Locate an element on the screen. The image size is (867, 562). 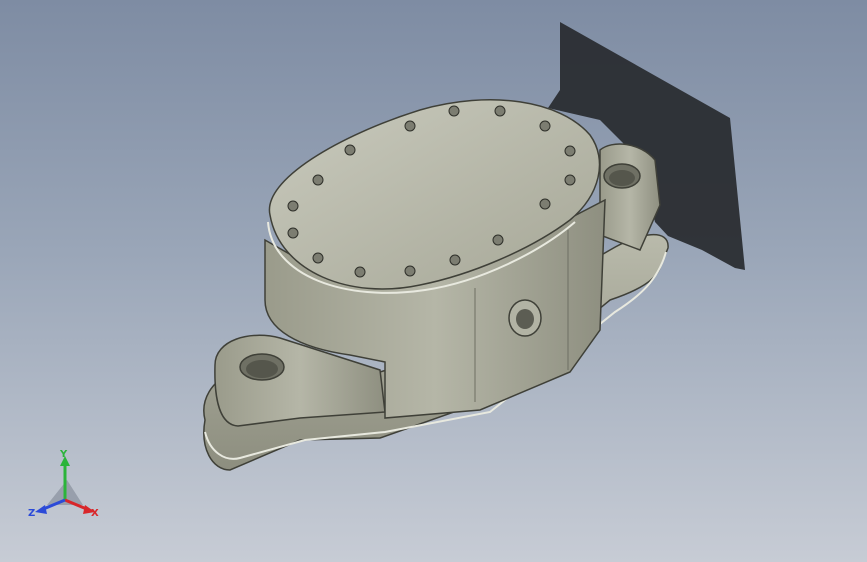
axis-triad: Y X Z is located at coordinates (65, 490).